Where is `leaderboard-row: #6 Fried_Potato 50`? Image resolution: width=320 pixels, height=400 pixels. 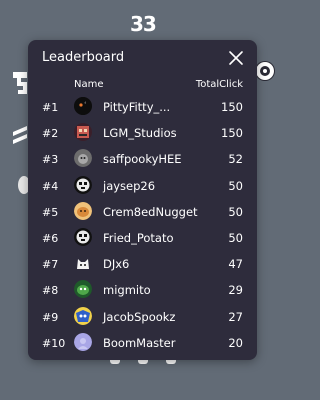 leaderboard-row: #6 Fried_Potato 50 is located at coordinates (142, 238).